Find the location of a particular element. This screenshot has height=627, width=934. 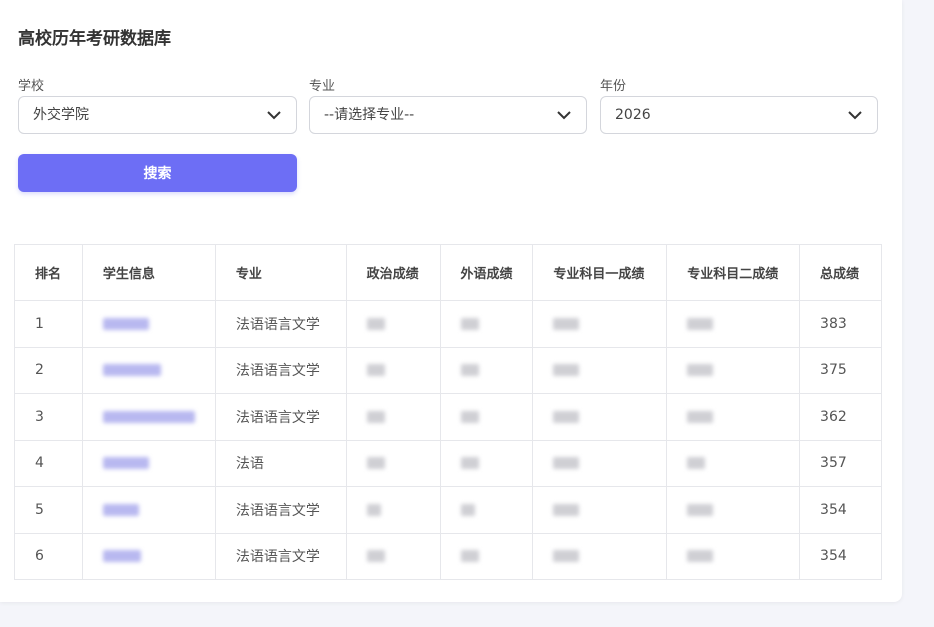

page-title: 高校历年考研数据库 is located at coordinates (94, 39).